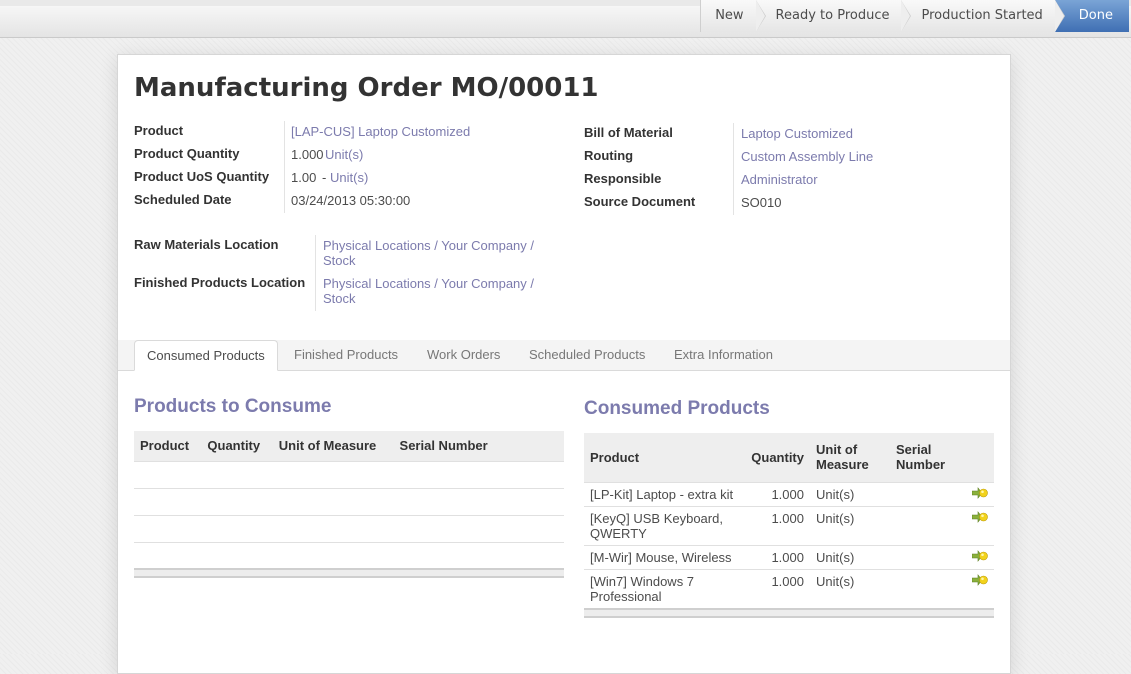 This screenshot has width=1131, height=674. I want to click on routing-field: Custom Assembly Line, so click(807, 156).